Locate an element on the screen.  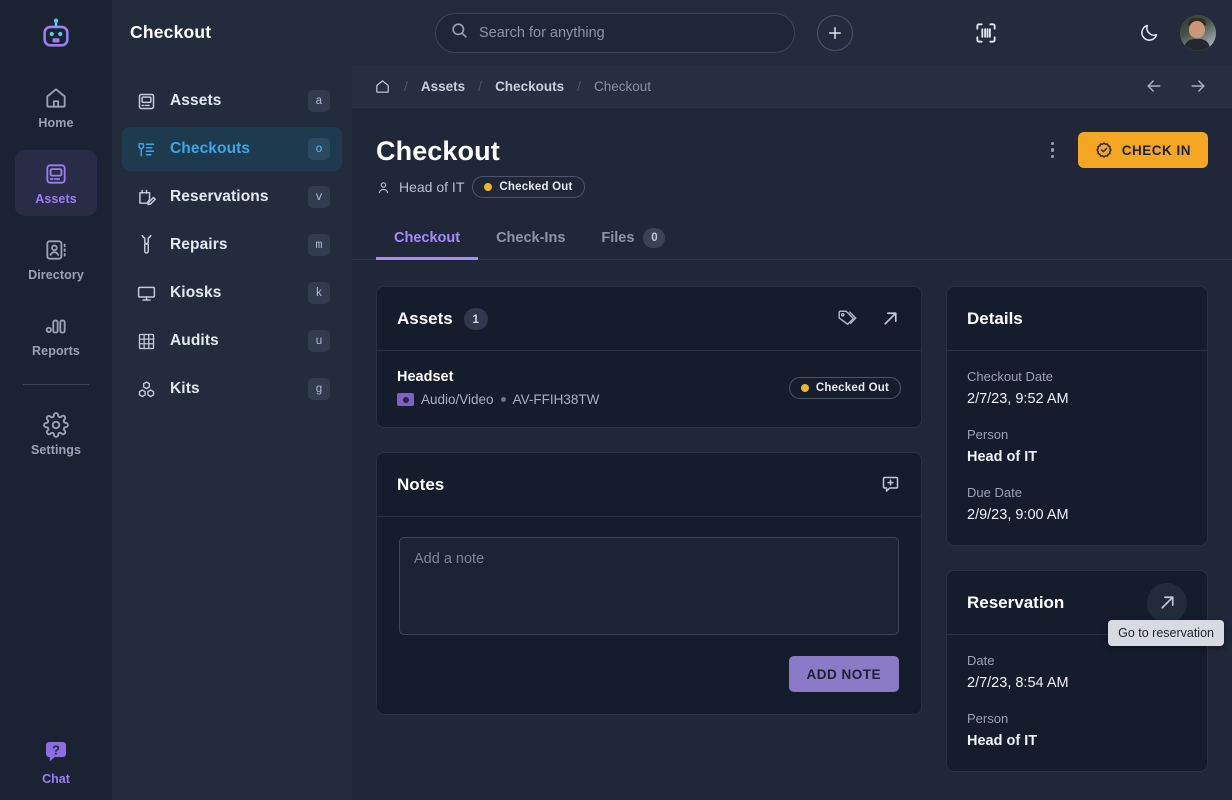
moon-icon is located at coordinates (1148, 32).